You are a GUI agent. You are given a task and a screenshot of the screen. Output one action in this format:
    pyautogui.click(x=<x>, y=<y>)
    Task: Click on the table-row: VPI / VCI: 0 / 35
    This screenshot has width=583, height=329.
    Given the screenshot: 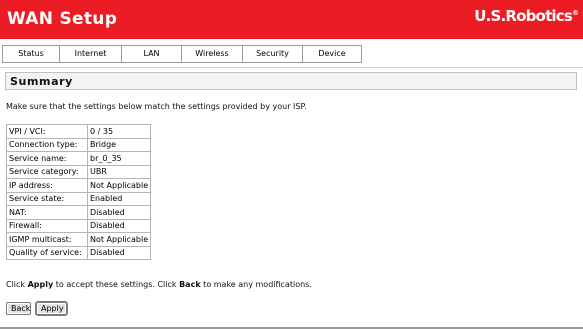 What is the action you would take?
    pyautogui.click(x=79, y=131)
    